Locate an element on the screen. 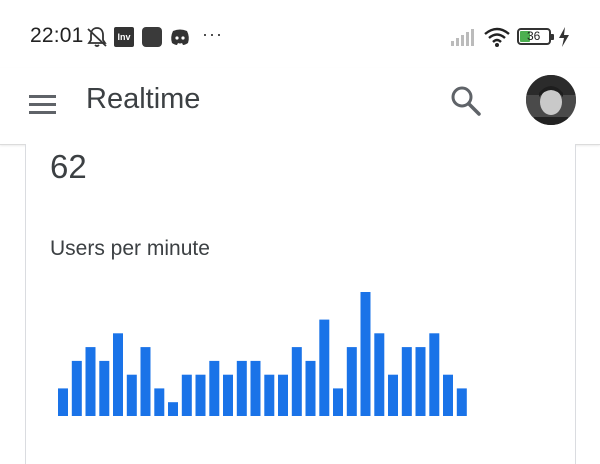  avatar-image is located at coordinates (551, 100).